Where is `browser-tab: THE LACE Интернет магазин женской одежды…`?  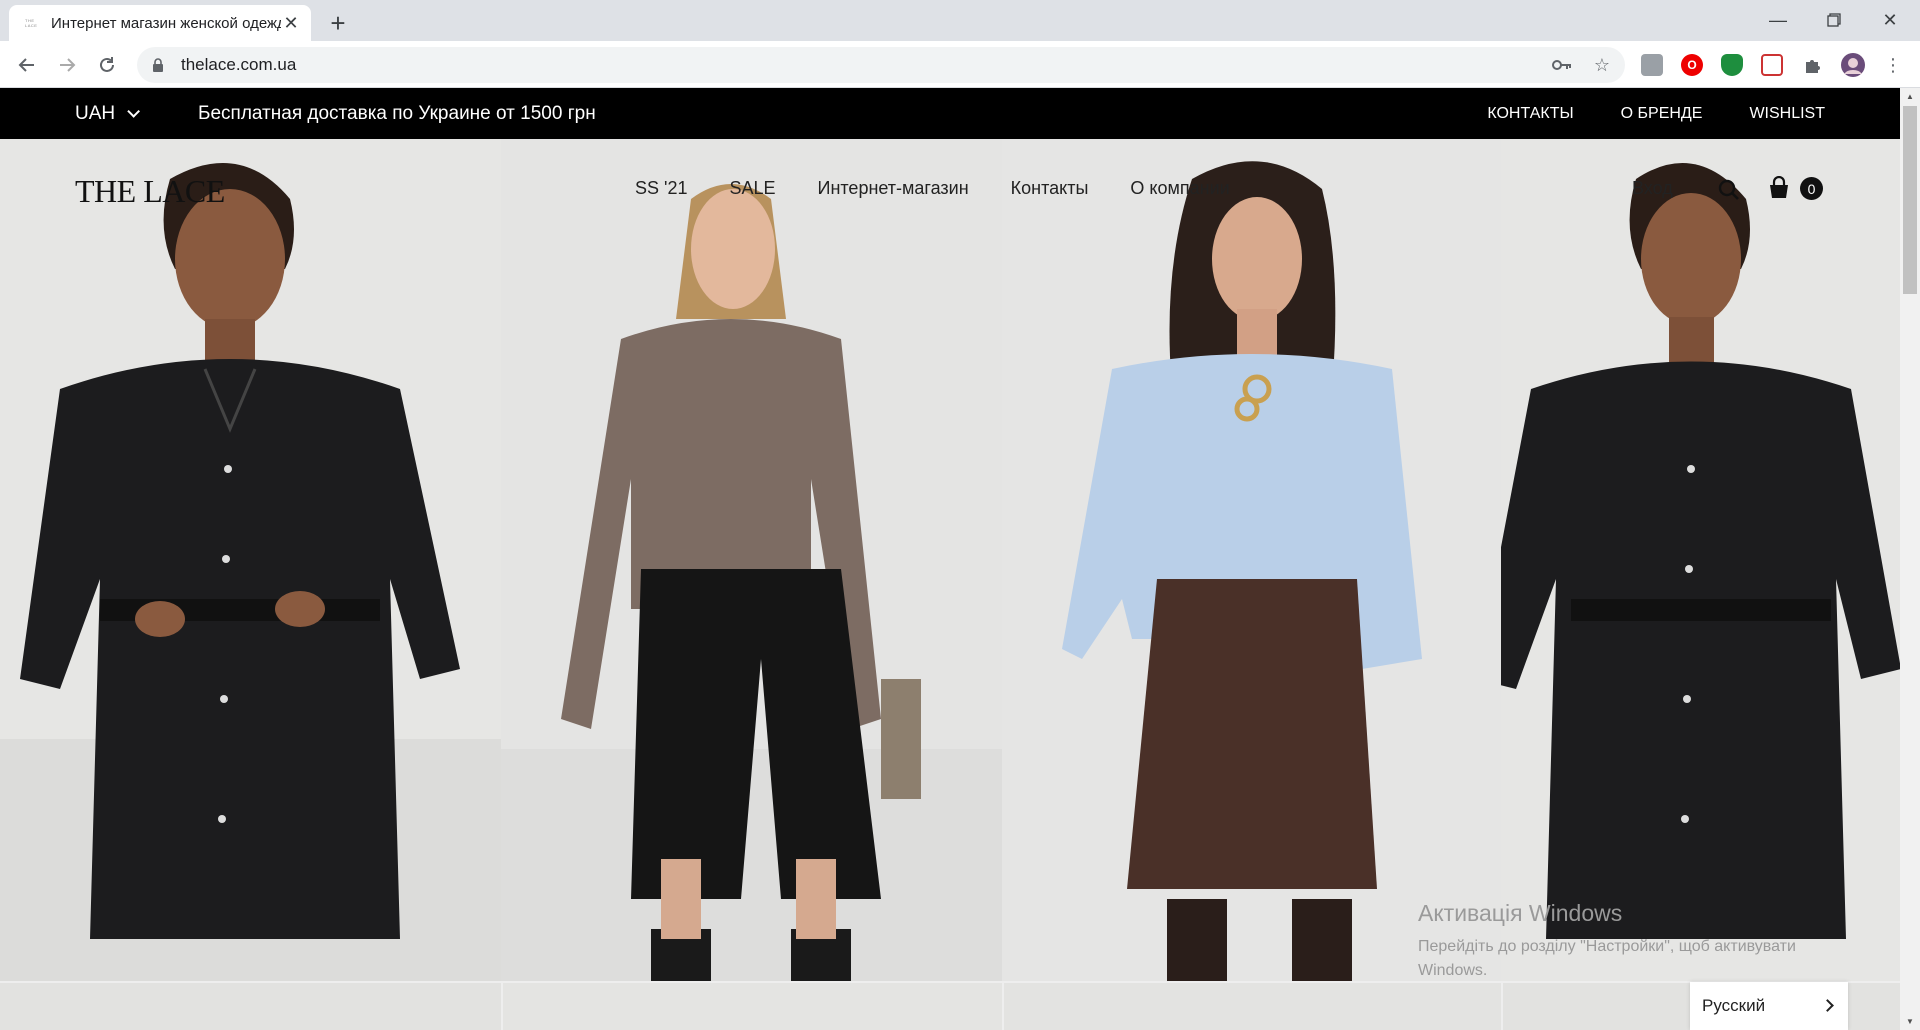 browser-tab: THE LACE Интернет магазин женской одежды… is located at coordinates (160, 23).